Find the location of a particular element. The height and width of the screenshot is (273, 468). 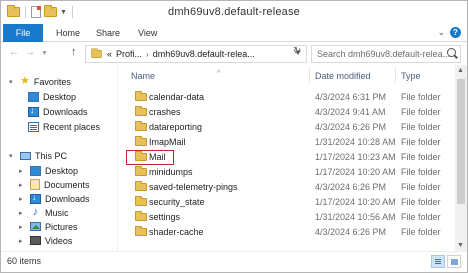

scrollbar-thumb is located at coordinates (461, 141).